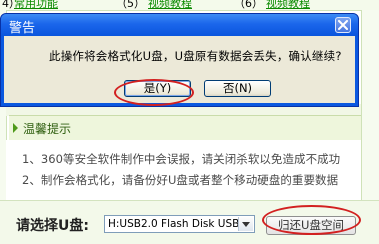 The image size is (379, 244). I want to click on disk-select-label: 请选择U盘:, so click(52, 226).